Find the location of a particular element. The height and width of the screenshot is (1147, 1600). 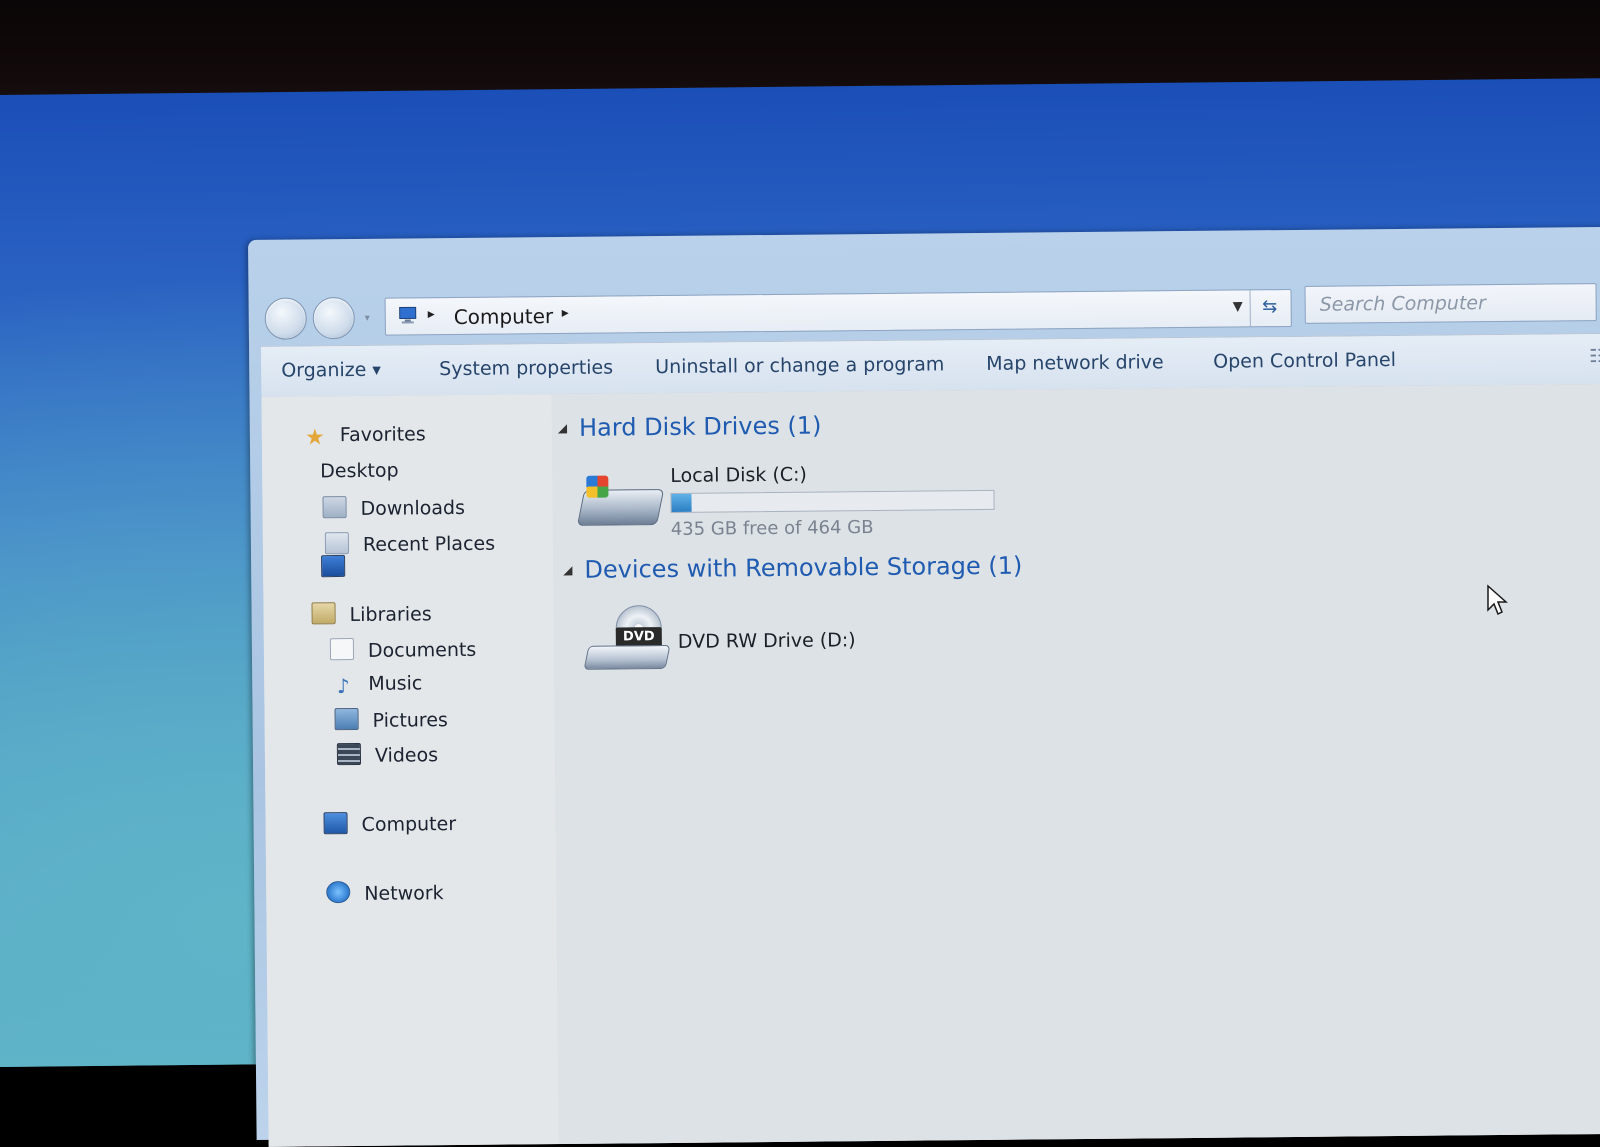

dvd-drive-name: DVD RW Drive (D:) is located at coordinates (767, 641).